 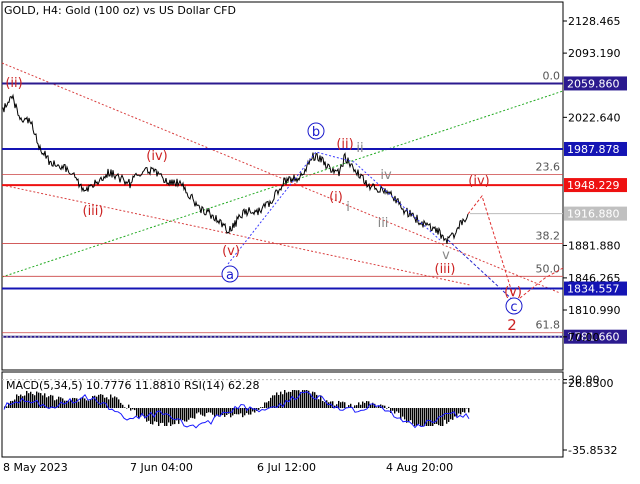 I want to click on key-level-price-label: 1834.557, so click(x=593, y=289).